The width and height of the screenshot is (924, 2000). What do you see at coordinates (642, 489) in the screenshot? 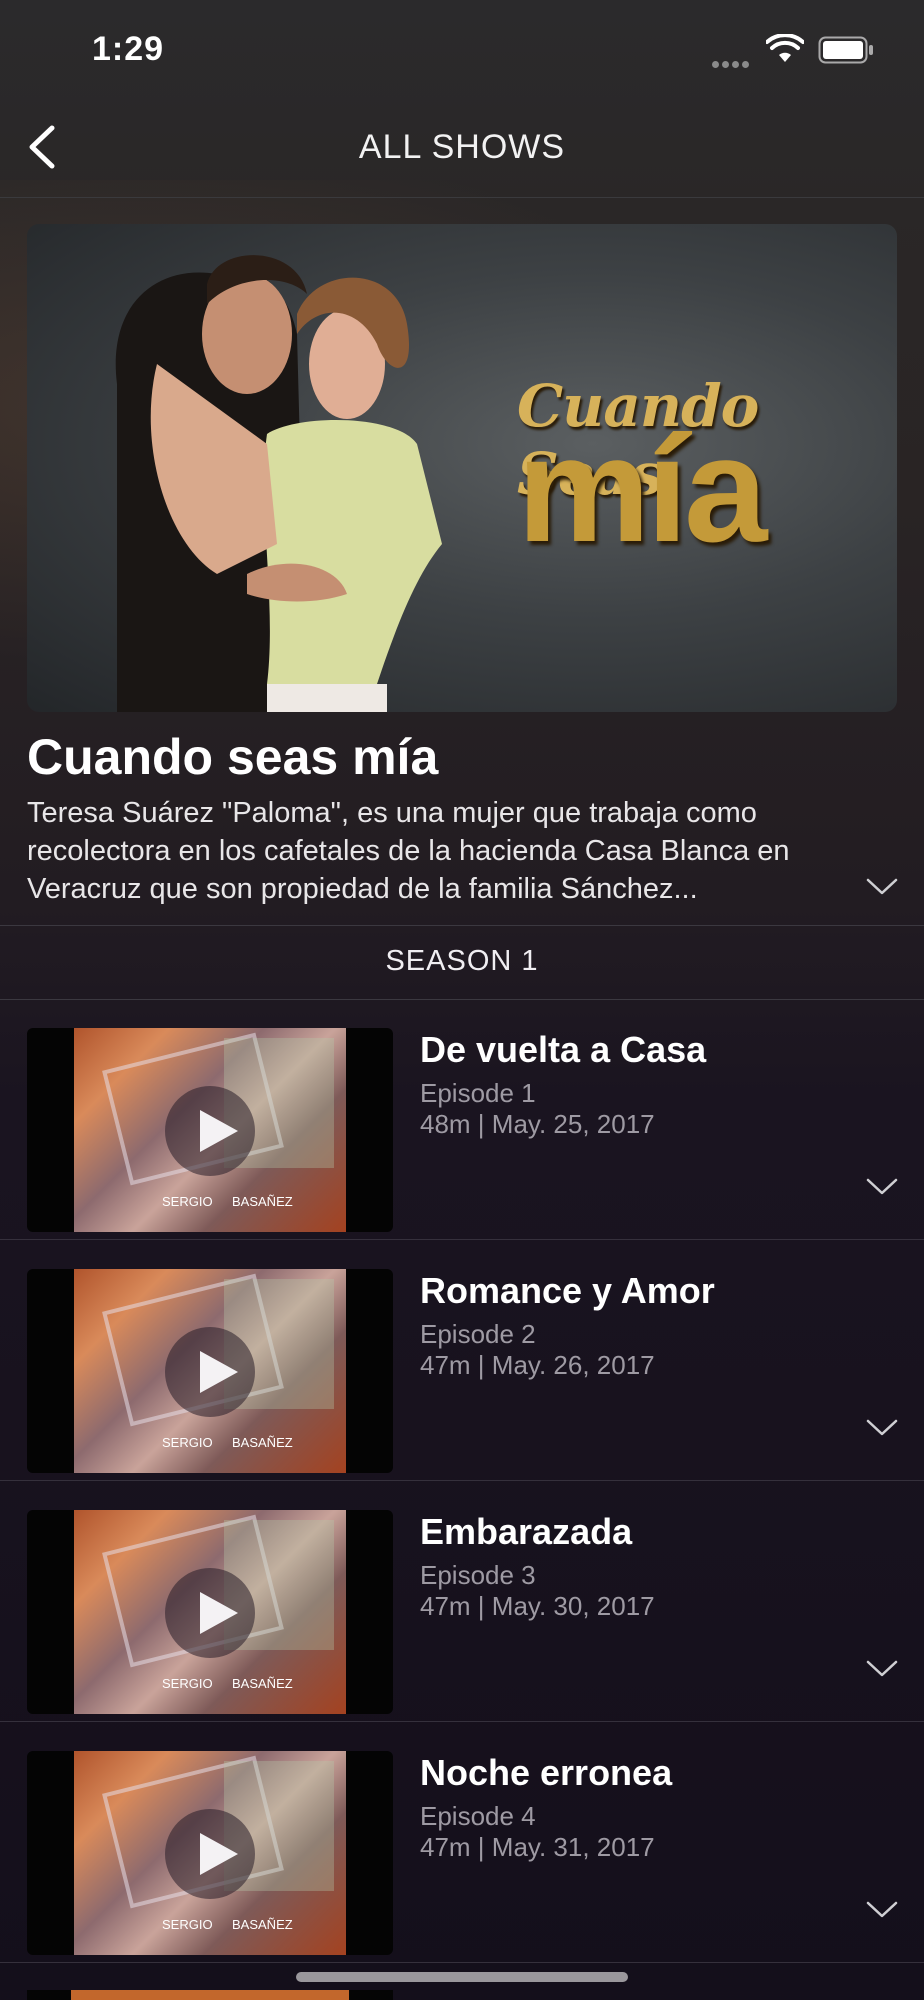
I see `hero-logo-title: mía` at bounding box center [642, 489].